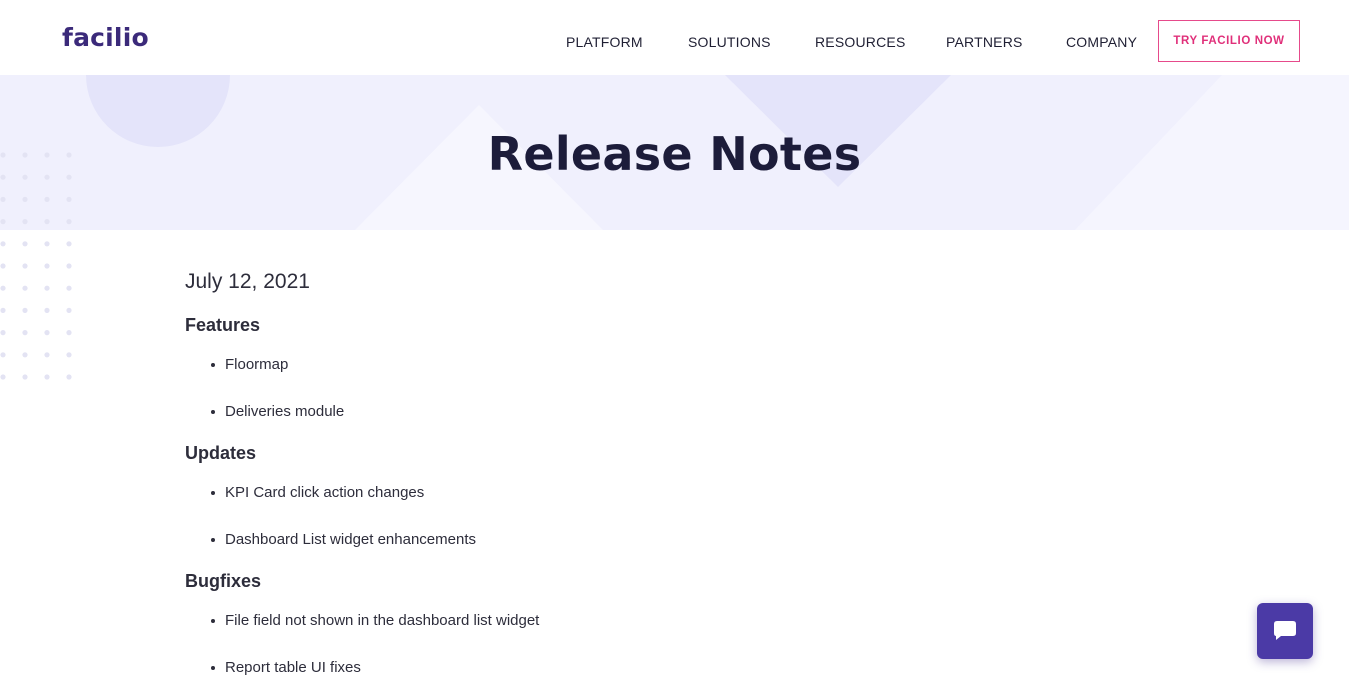 The height and width of the screenshot is (695, 1349). Describe the element at coordinates (1101, 42) in the screenshot. I see `nav-item-company: COMPANY` at that location.